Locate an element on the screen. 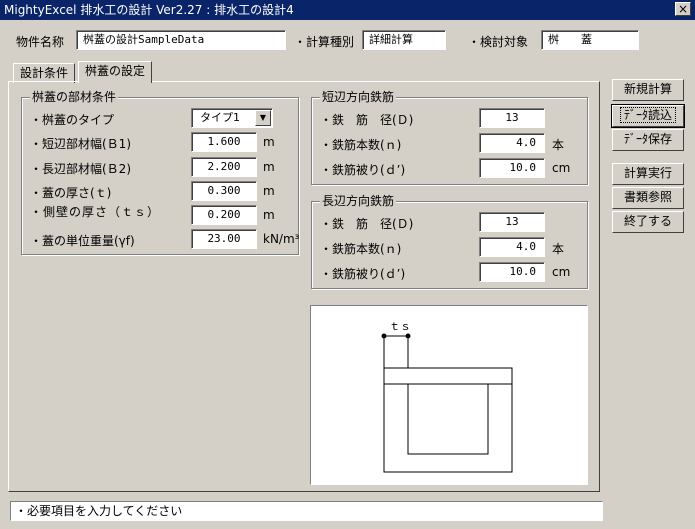  short-rebar-count-unit: 本 is located at coordinates (558, 145).